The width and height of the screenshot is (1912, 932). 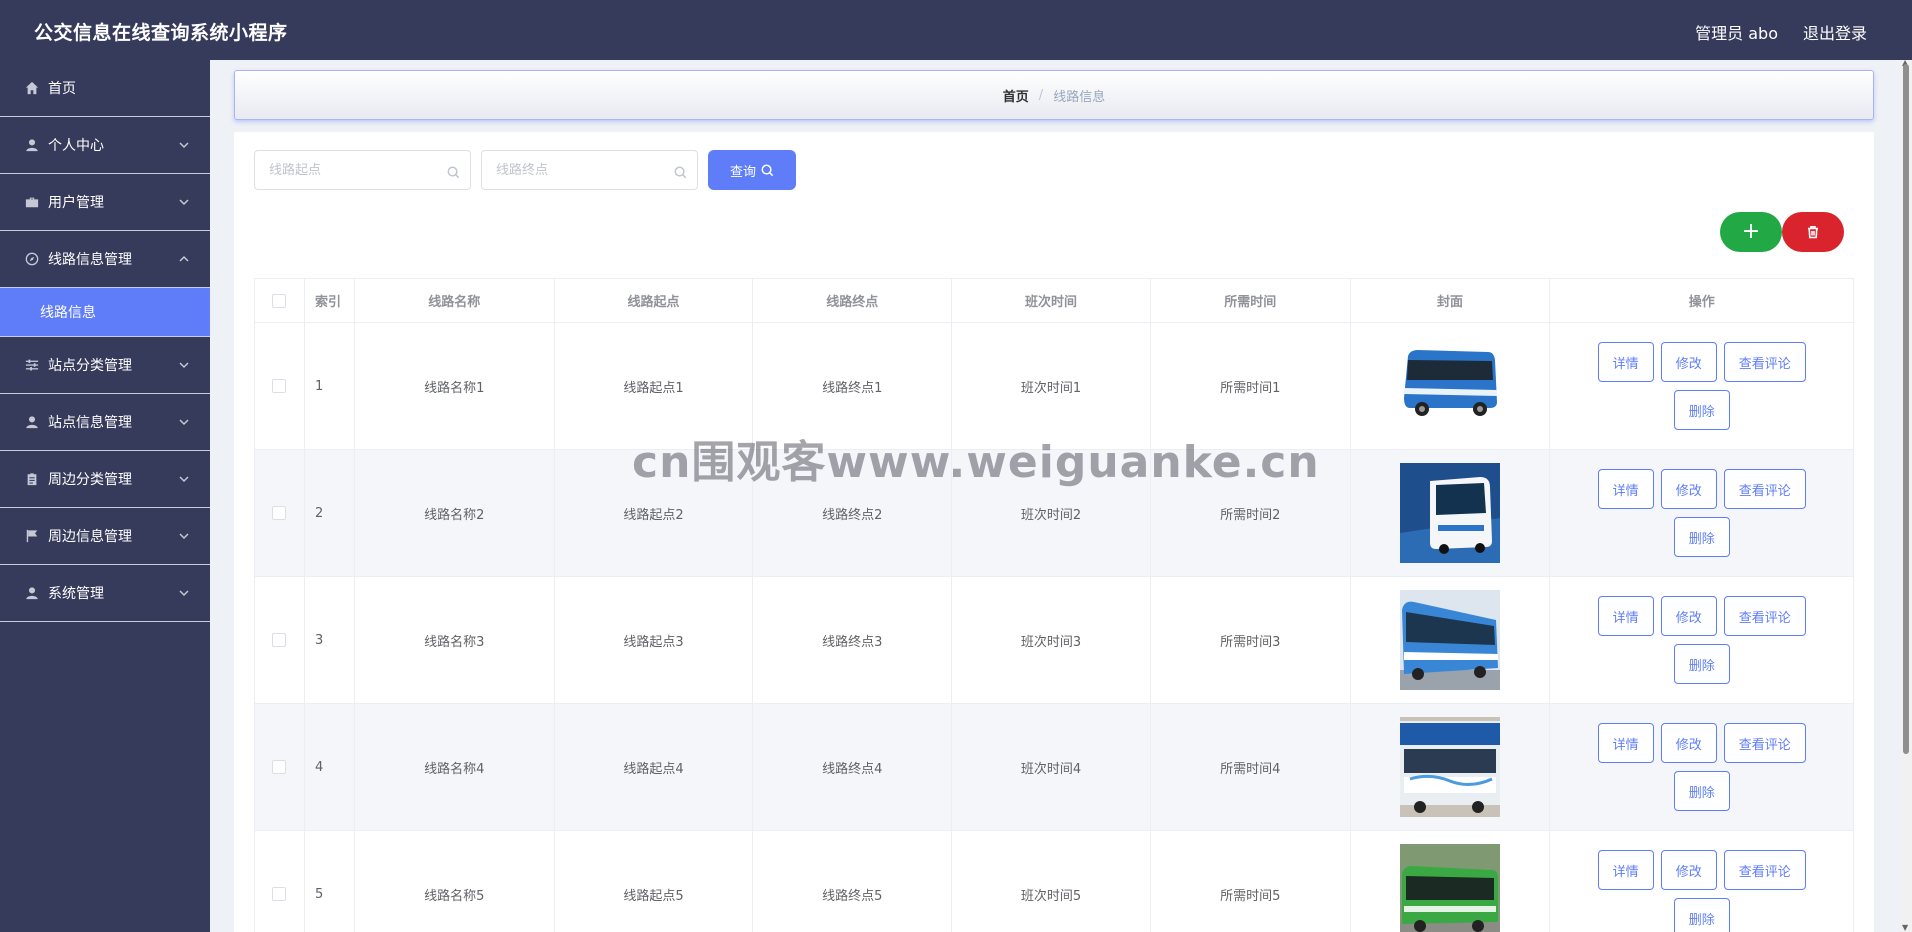 What do you see at coordinates (105, 259) in the screenshot?
I see `sidebar-item-route-management: 线路信息管理` at bounding box center [105, 259].